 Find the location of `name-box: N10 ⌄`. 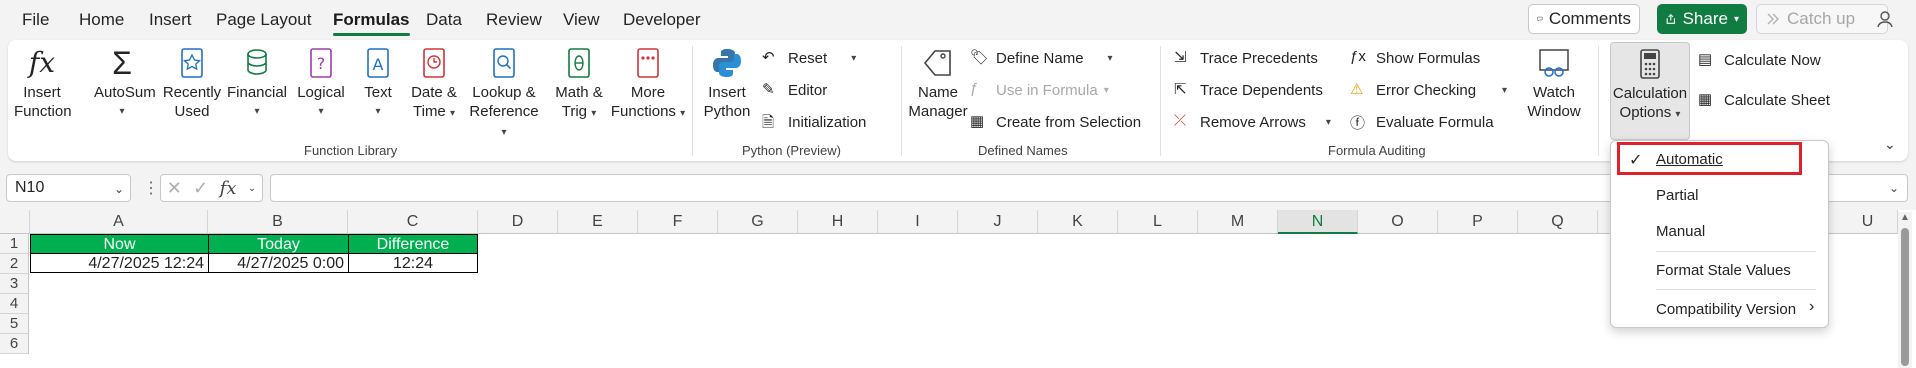

name-box: N10 ⌄ is located at coordinates (68, 188).